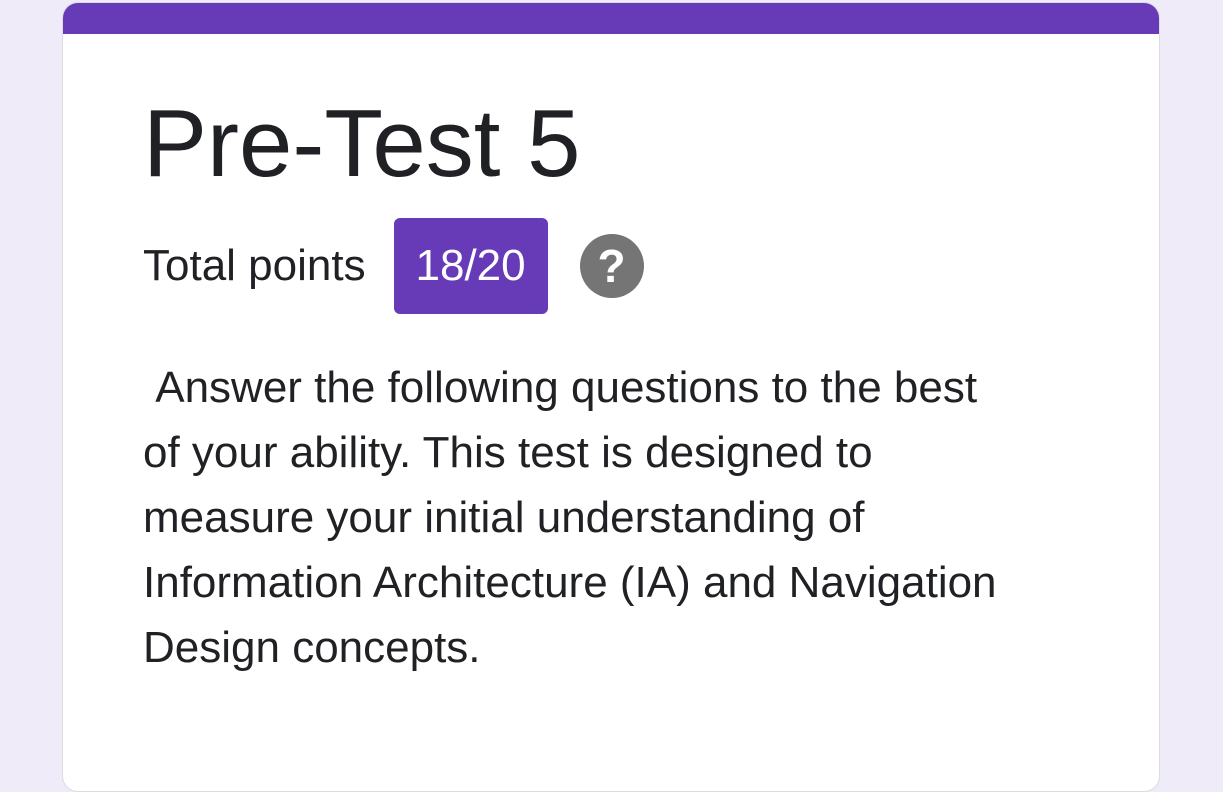 The width and height of the screenshot is (1223, 792). What do you see at coordinates (254, 265) in the screenshot?
I see `total-points-label: Total points` at bounding box center [254, 265].